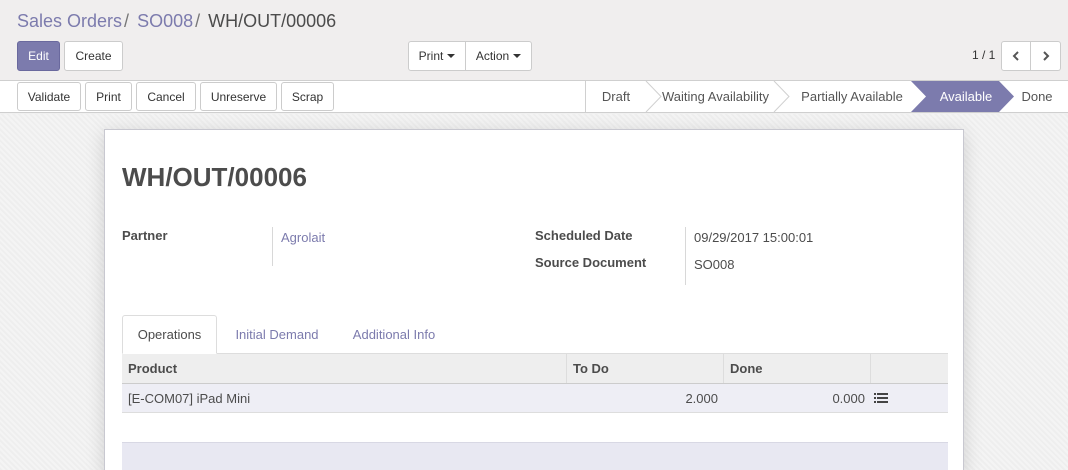  Describe the element at coordinates (753, 237) in the screenshot. I see `scheduled-date-field: 09/29/2017 15:00:01` at that location.